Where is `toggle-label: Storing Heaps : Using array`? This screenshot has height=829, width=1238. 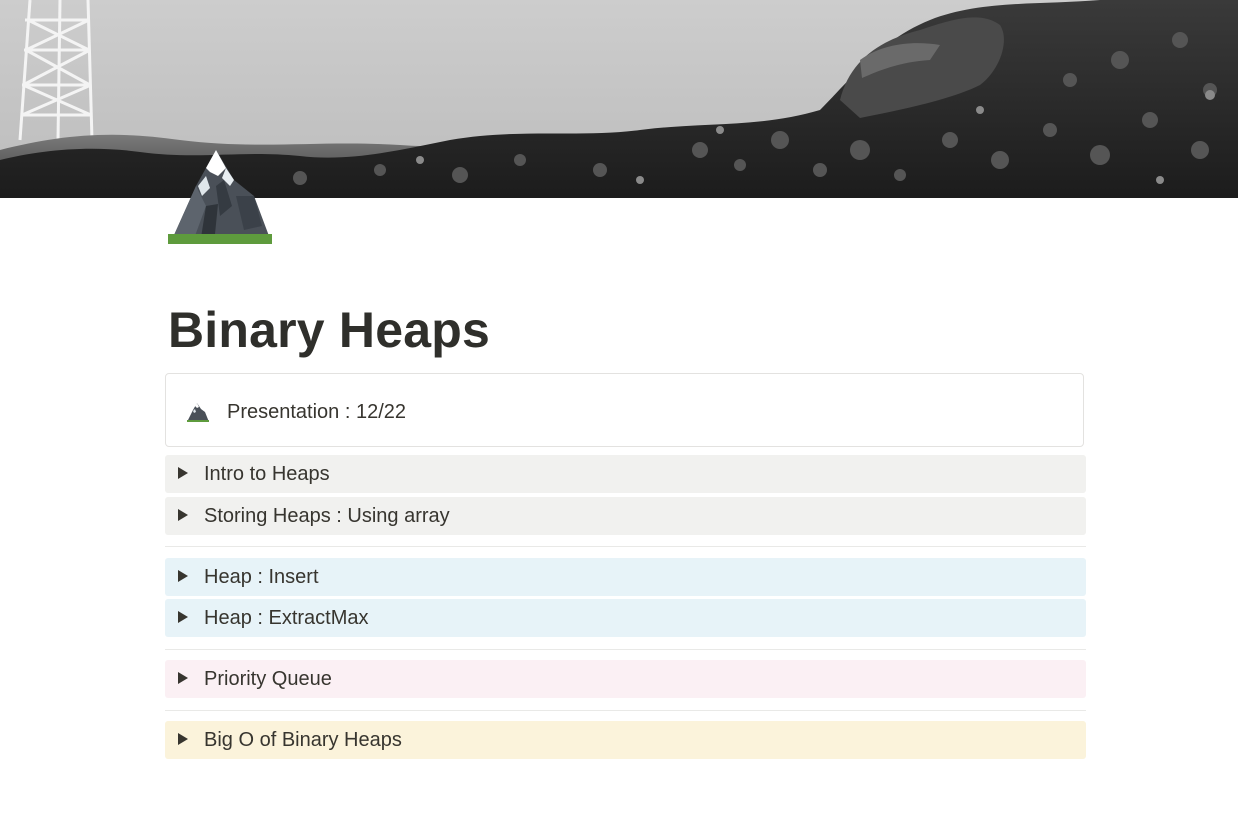 toggle-label: Storing Heaps : Using array is located at coordinates (327, 516).